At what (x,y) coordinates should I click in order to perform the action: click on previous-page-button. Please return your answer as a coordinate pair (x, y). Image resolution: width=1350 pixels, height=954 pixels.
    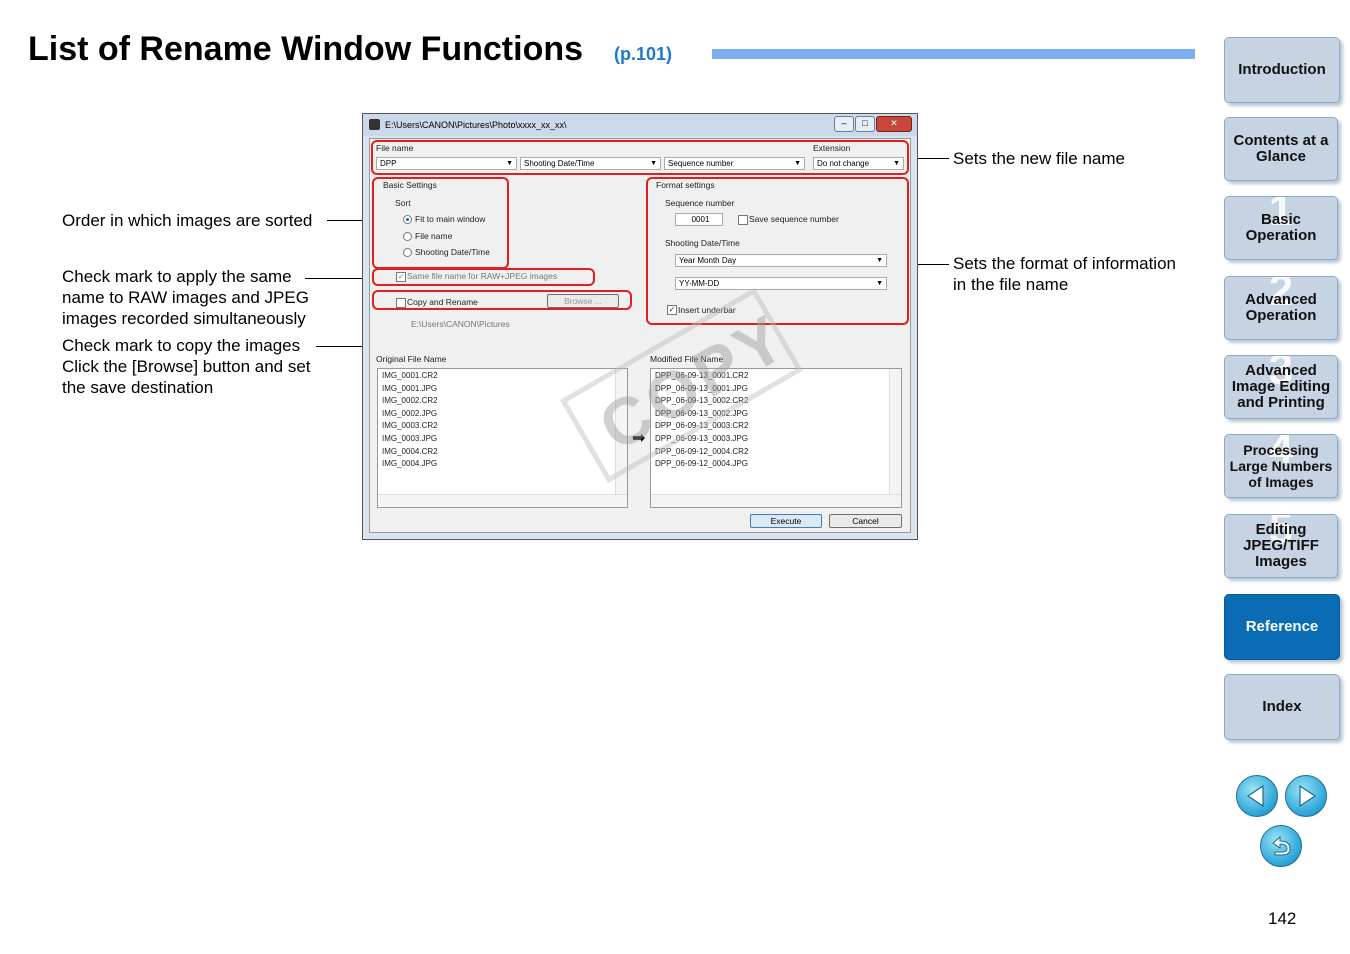
    Looking at the image, I should click on (1257, 796).